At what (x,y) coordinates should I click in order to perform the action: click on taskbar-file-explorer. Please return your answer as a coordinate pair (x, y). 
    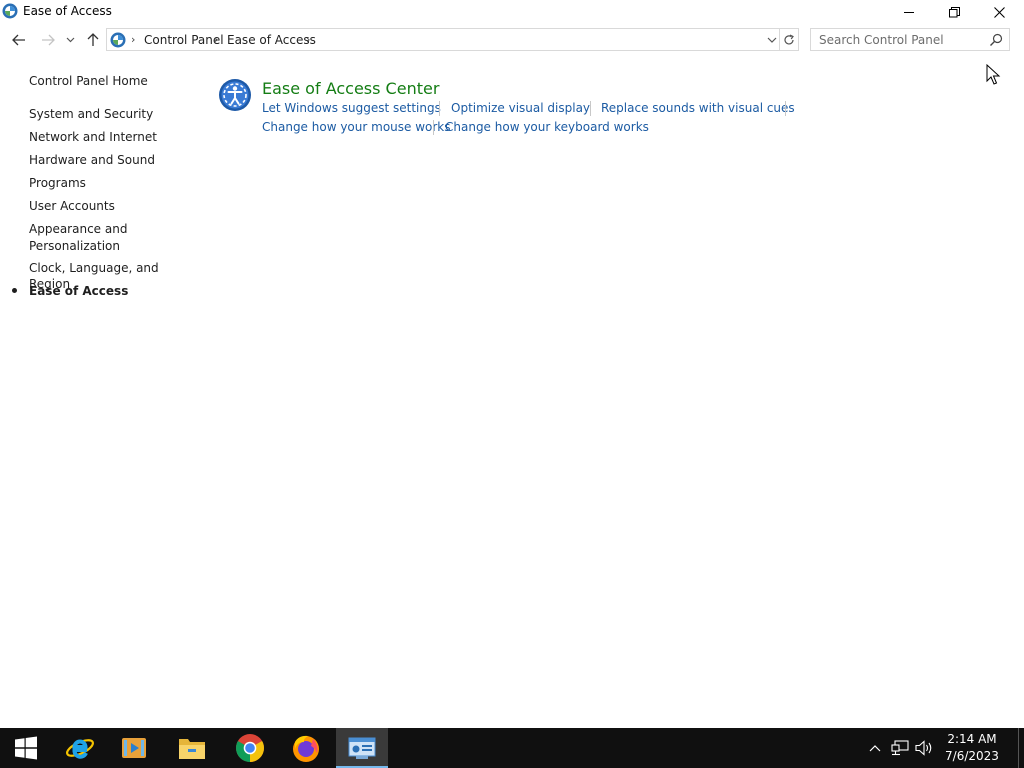
    Looking at the image, I should click on (192, 748).